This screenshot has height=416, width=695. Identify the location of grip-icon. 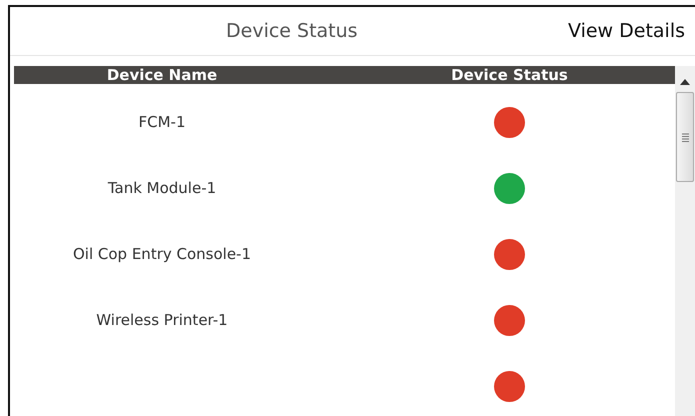
(685, 137).